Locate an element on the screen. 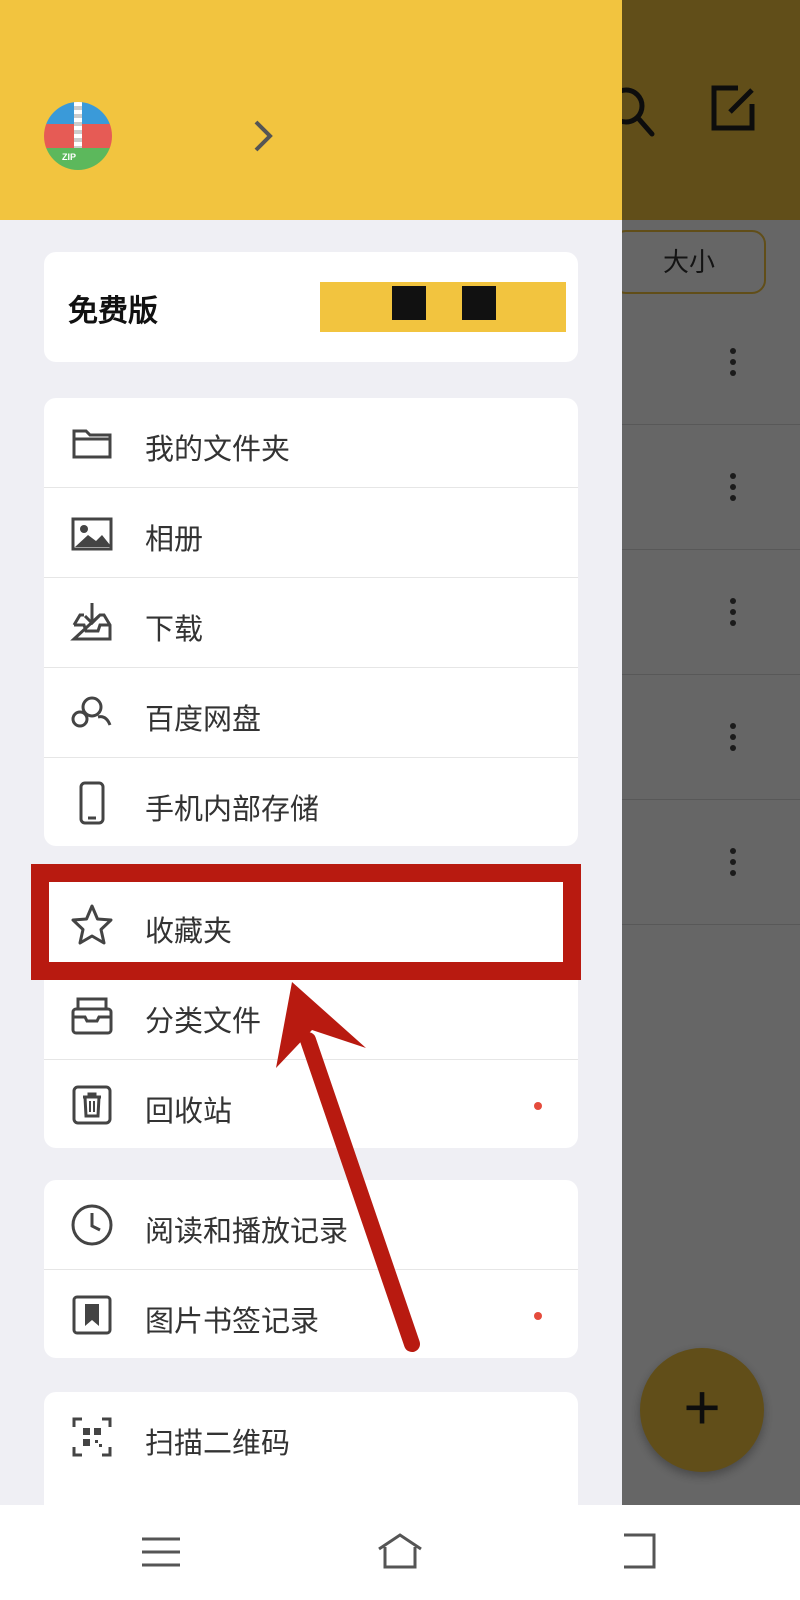 This screenshot has height=1600, width=800. menu-item-internal-storage: 手机内部存储 is located at coordinates (311, 803).